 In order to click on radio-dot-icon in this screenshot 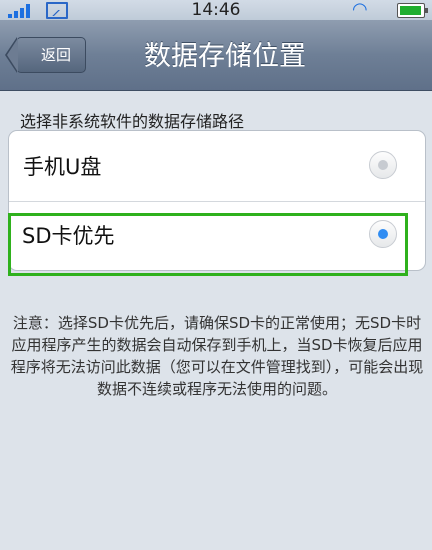, I will do `click(383, 165)`.